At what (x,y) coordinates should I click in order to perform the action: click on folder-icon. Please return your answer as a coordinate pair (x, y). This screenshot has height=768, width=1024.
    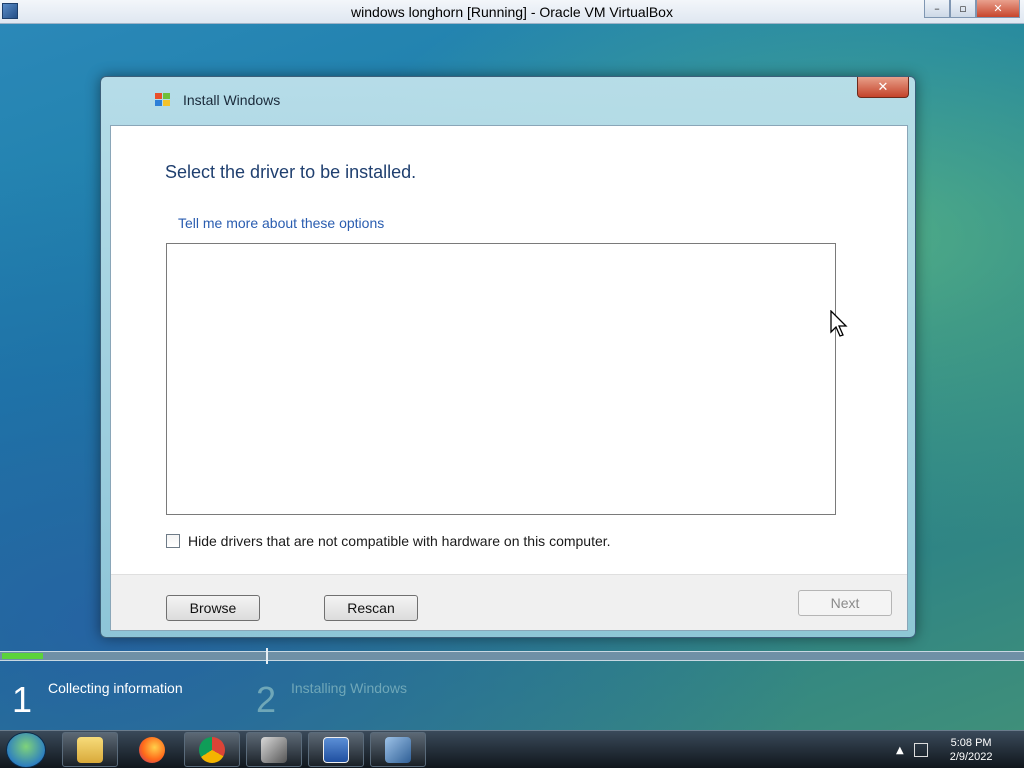
    Looking at the image, I should click on (90, 749).